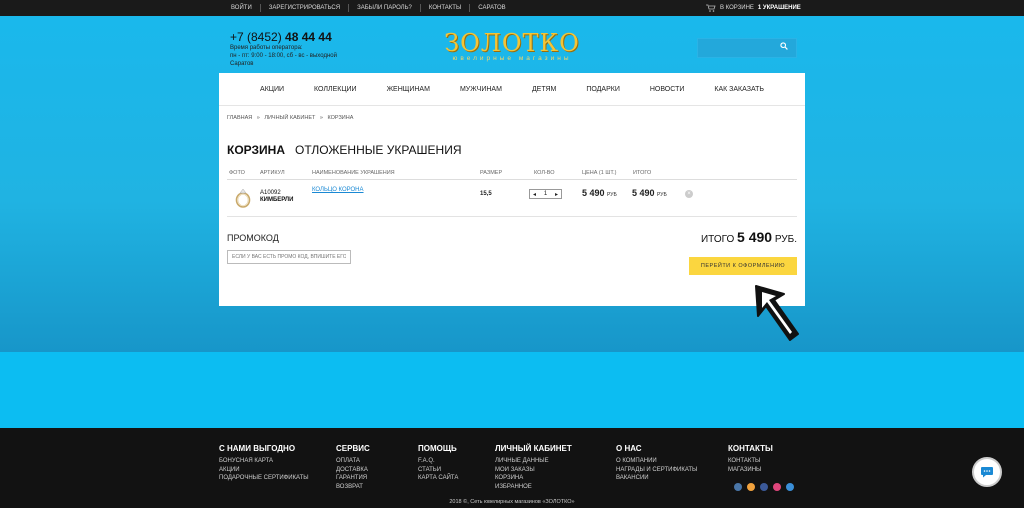  What do you see at coordinates (738, 487) in the screenshot?
I see `vk-icon` at bounding box center [738, 487].